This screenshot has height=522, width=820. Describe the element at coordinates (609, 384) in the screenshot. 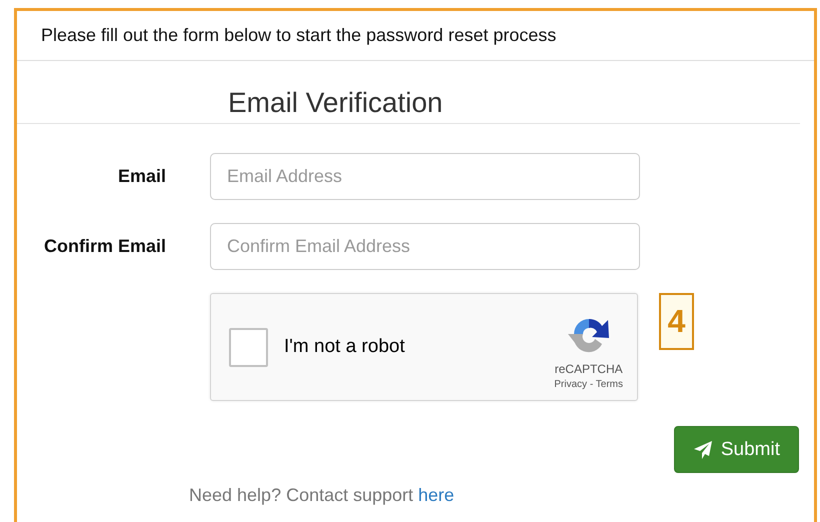

I see `terms-link: Terms` at that location.